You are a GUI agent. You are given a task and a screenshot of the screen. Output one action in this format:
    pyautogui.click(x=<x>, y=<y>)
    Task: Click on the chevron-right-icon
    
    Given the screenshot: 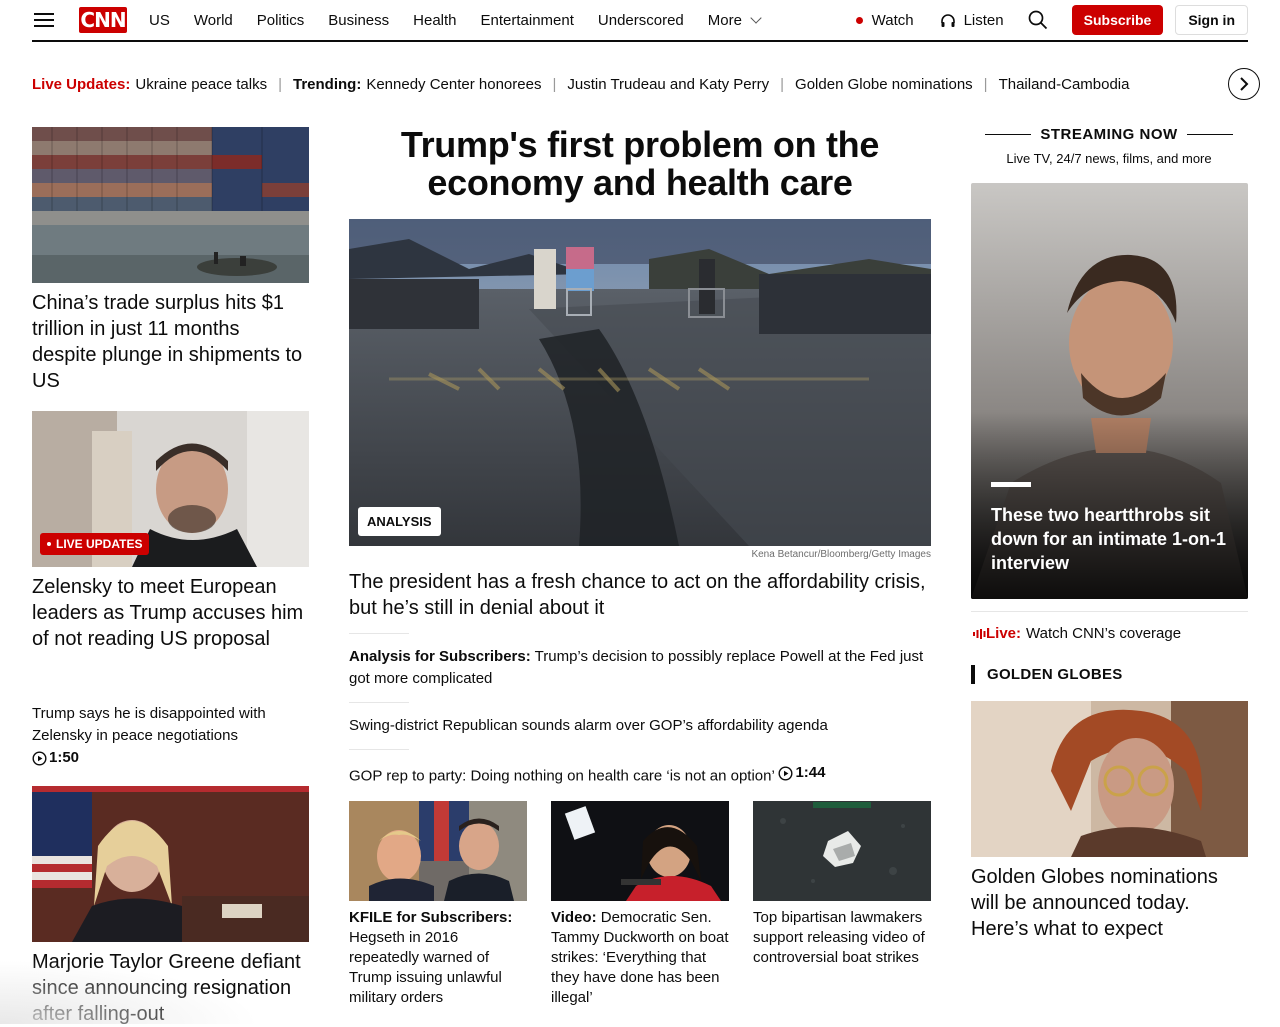 What is the action you would take?
    pyautogui.click(x=1244, y=84)
    